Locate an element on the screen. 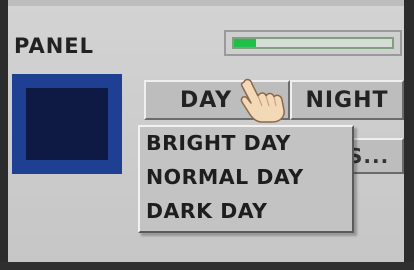 Image resolution: width=414 pixels, height=270 pixels. dropdown-item-bright-day: BRIGHT DAY is located at coordinates (218, 143).